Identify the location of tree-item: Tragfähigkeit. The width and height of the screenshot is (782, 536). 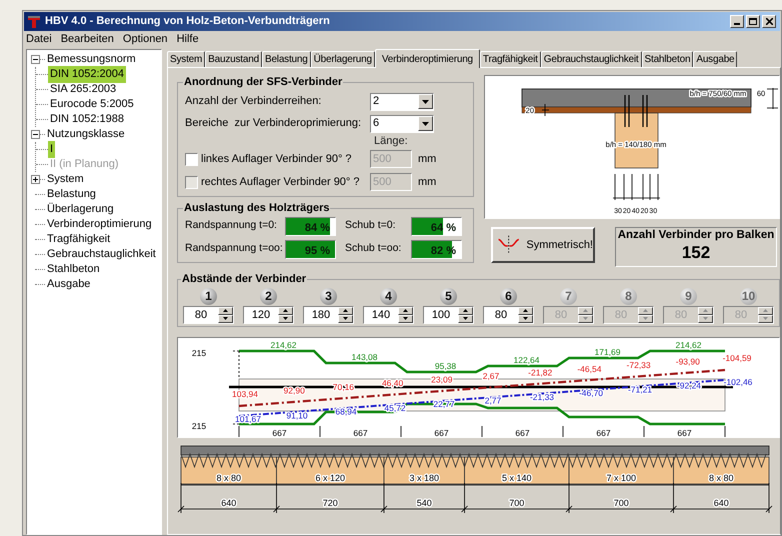
(79, 239).